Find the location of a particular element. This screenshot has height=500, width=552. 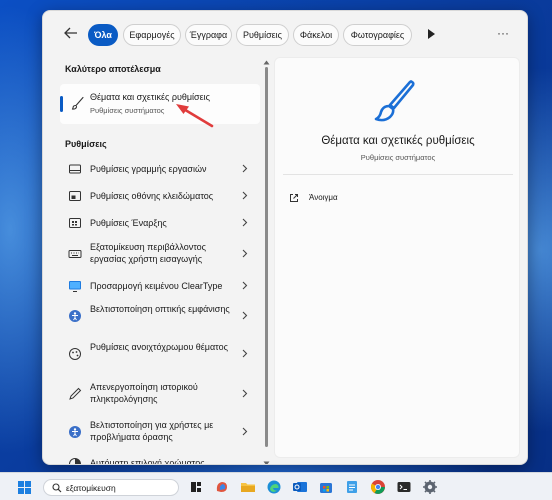

tab-documents: Έγγραφα is located at coordinates (208, 35).